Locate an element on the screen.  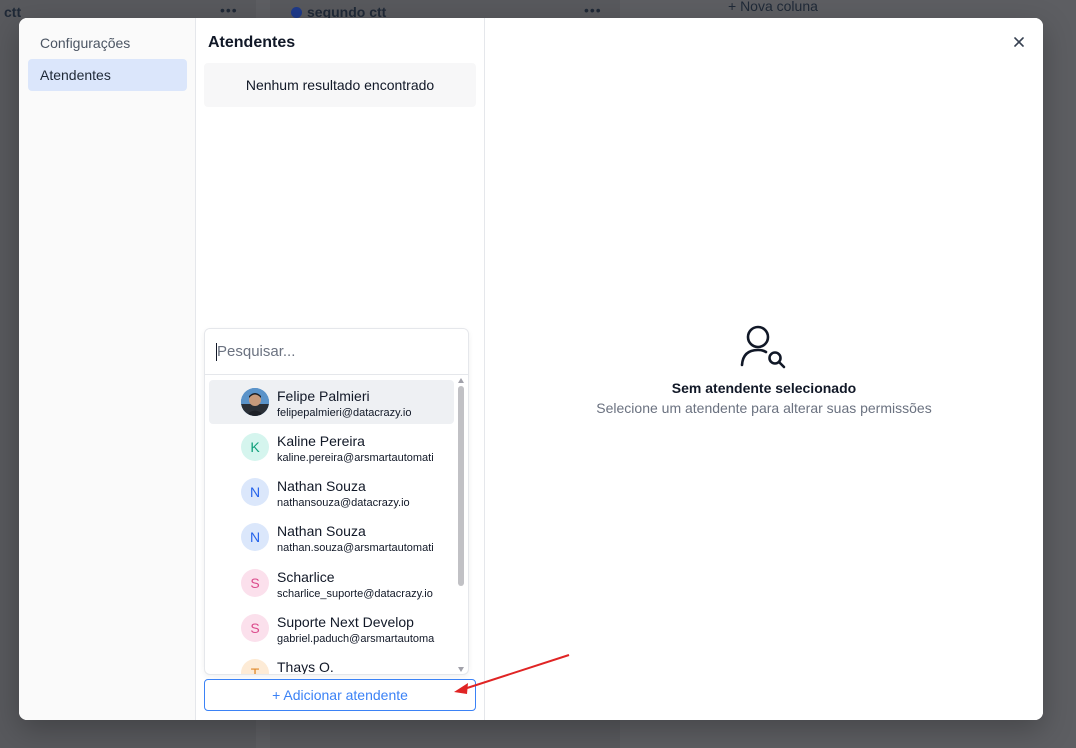
bg-new-column-button: + Nova coluna is located at coordinates (773, 7).